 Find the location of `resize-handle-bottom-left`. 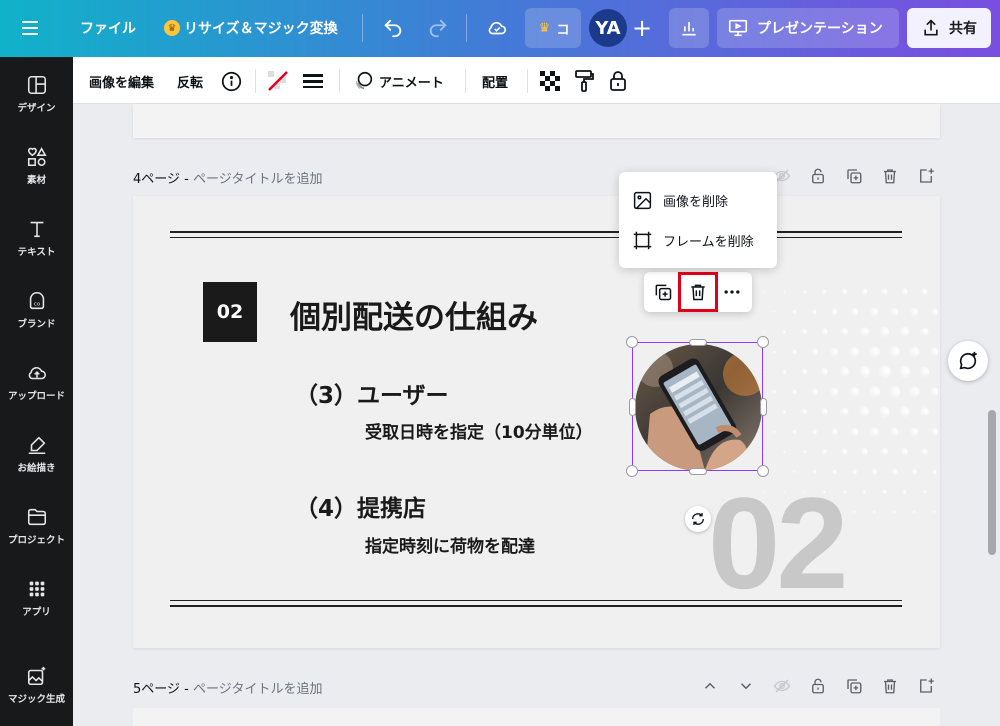

resize-handle-bottom-left is located at coordinates (632, 471).